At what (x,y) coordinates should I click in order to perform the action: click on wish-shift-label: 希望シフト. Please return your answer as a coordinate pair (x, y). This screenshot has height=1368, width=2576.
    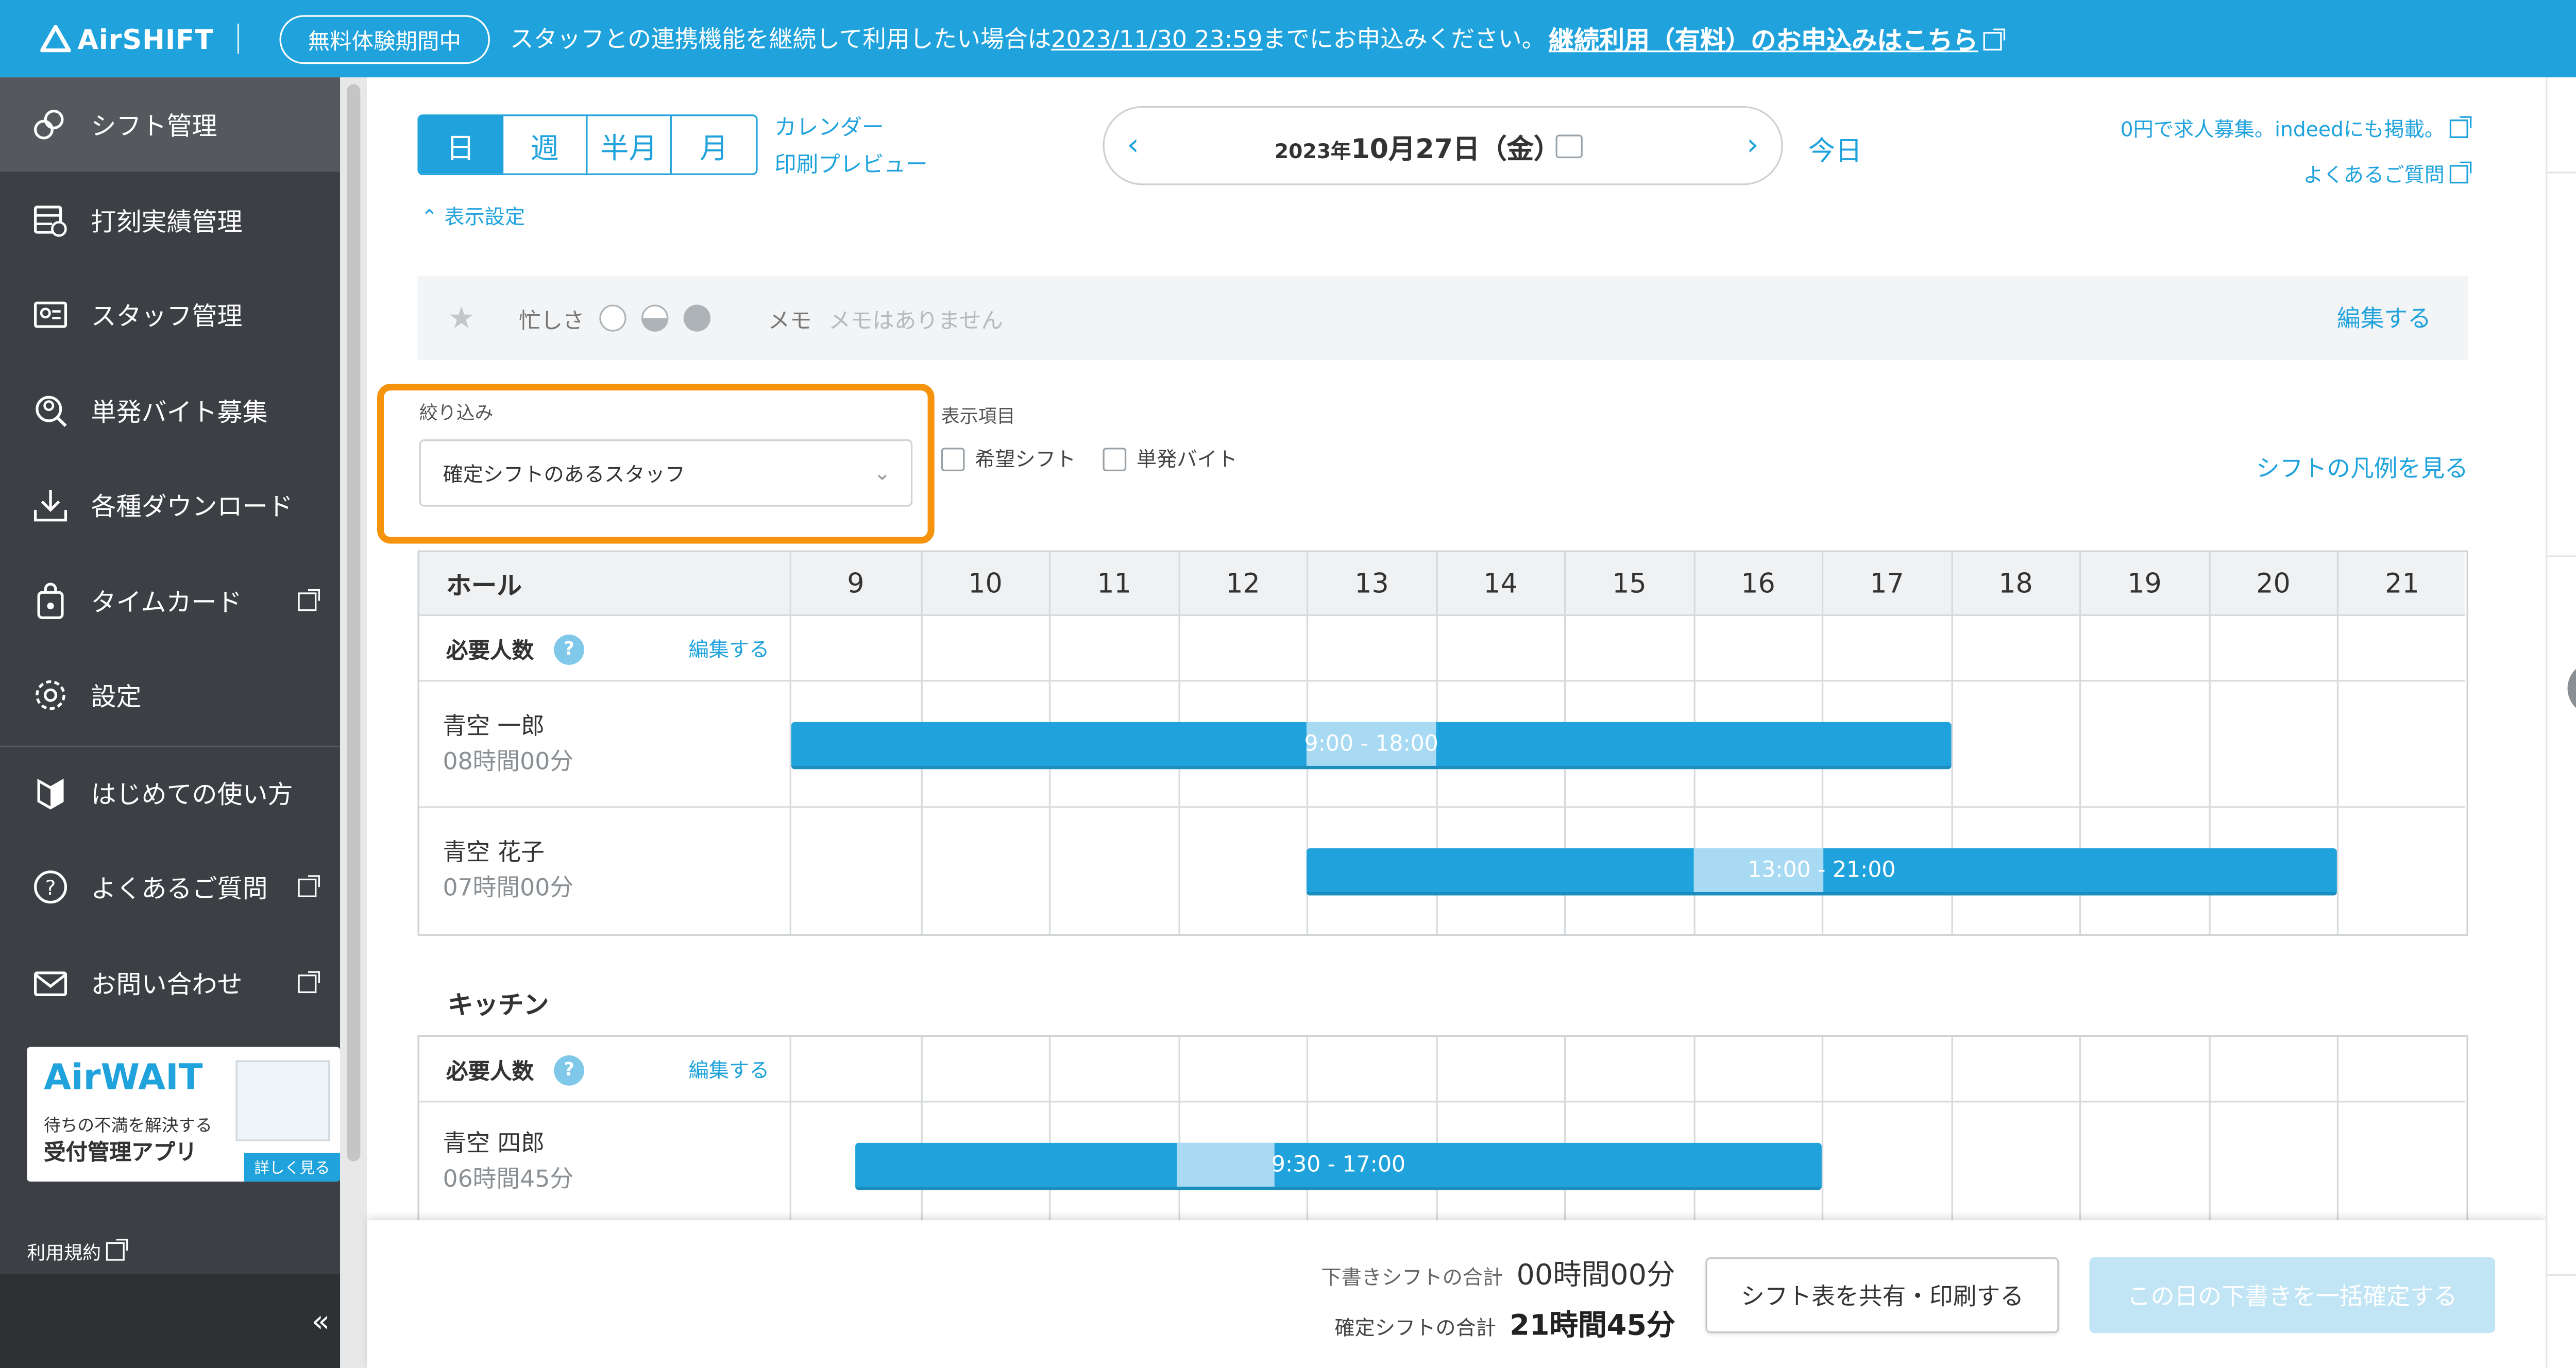
    Looking at the image, I should click on (1025, 460).